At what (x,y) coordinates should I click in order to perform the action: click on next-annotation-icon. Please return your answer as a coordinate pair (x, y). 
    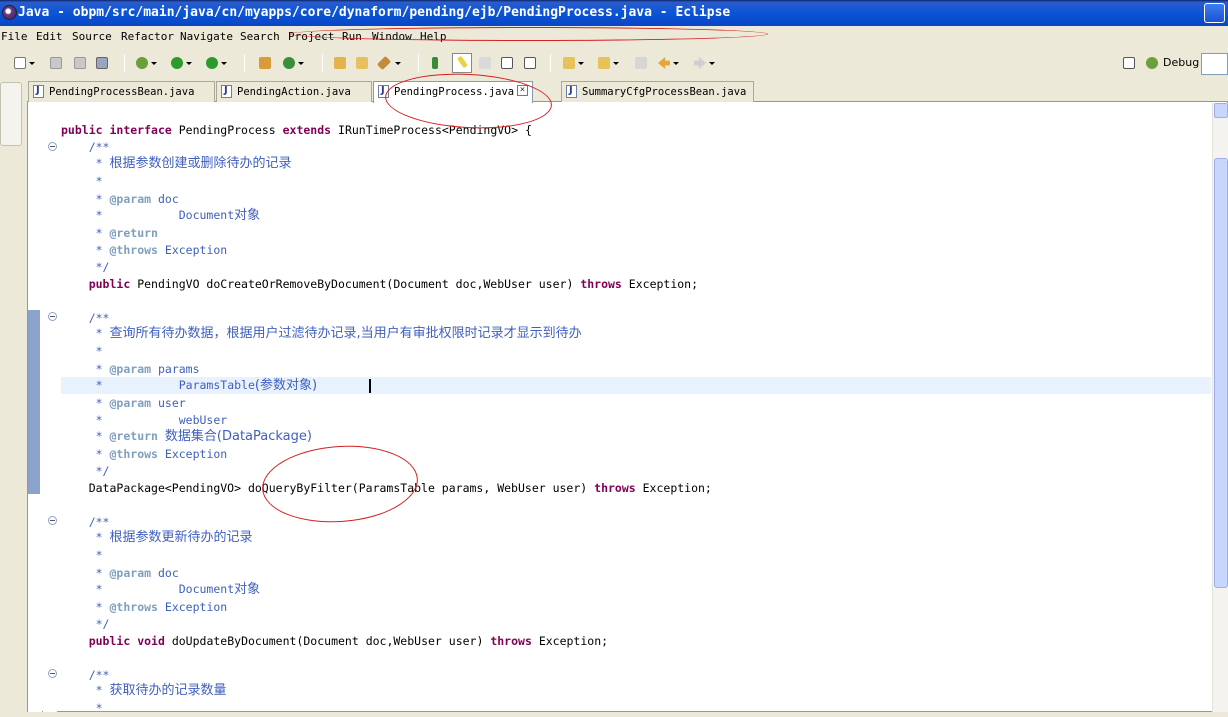
    Looking at the image, I should click on (572, 63).